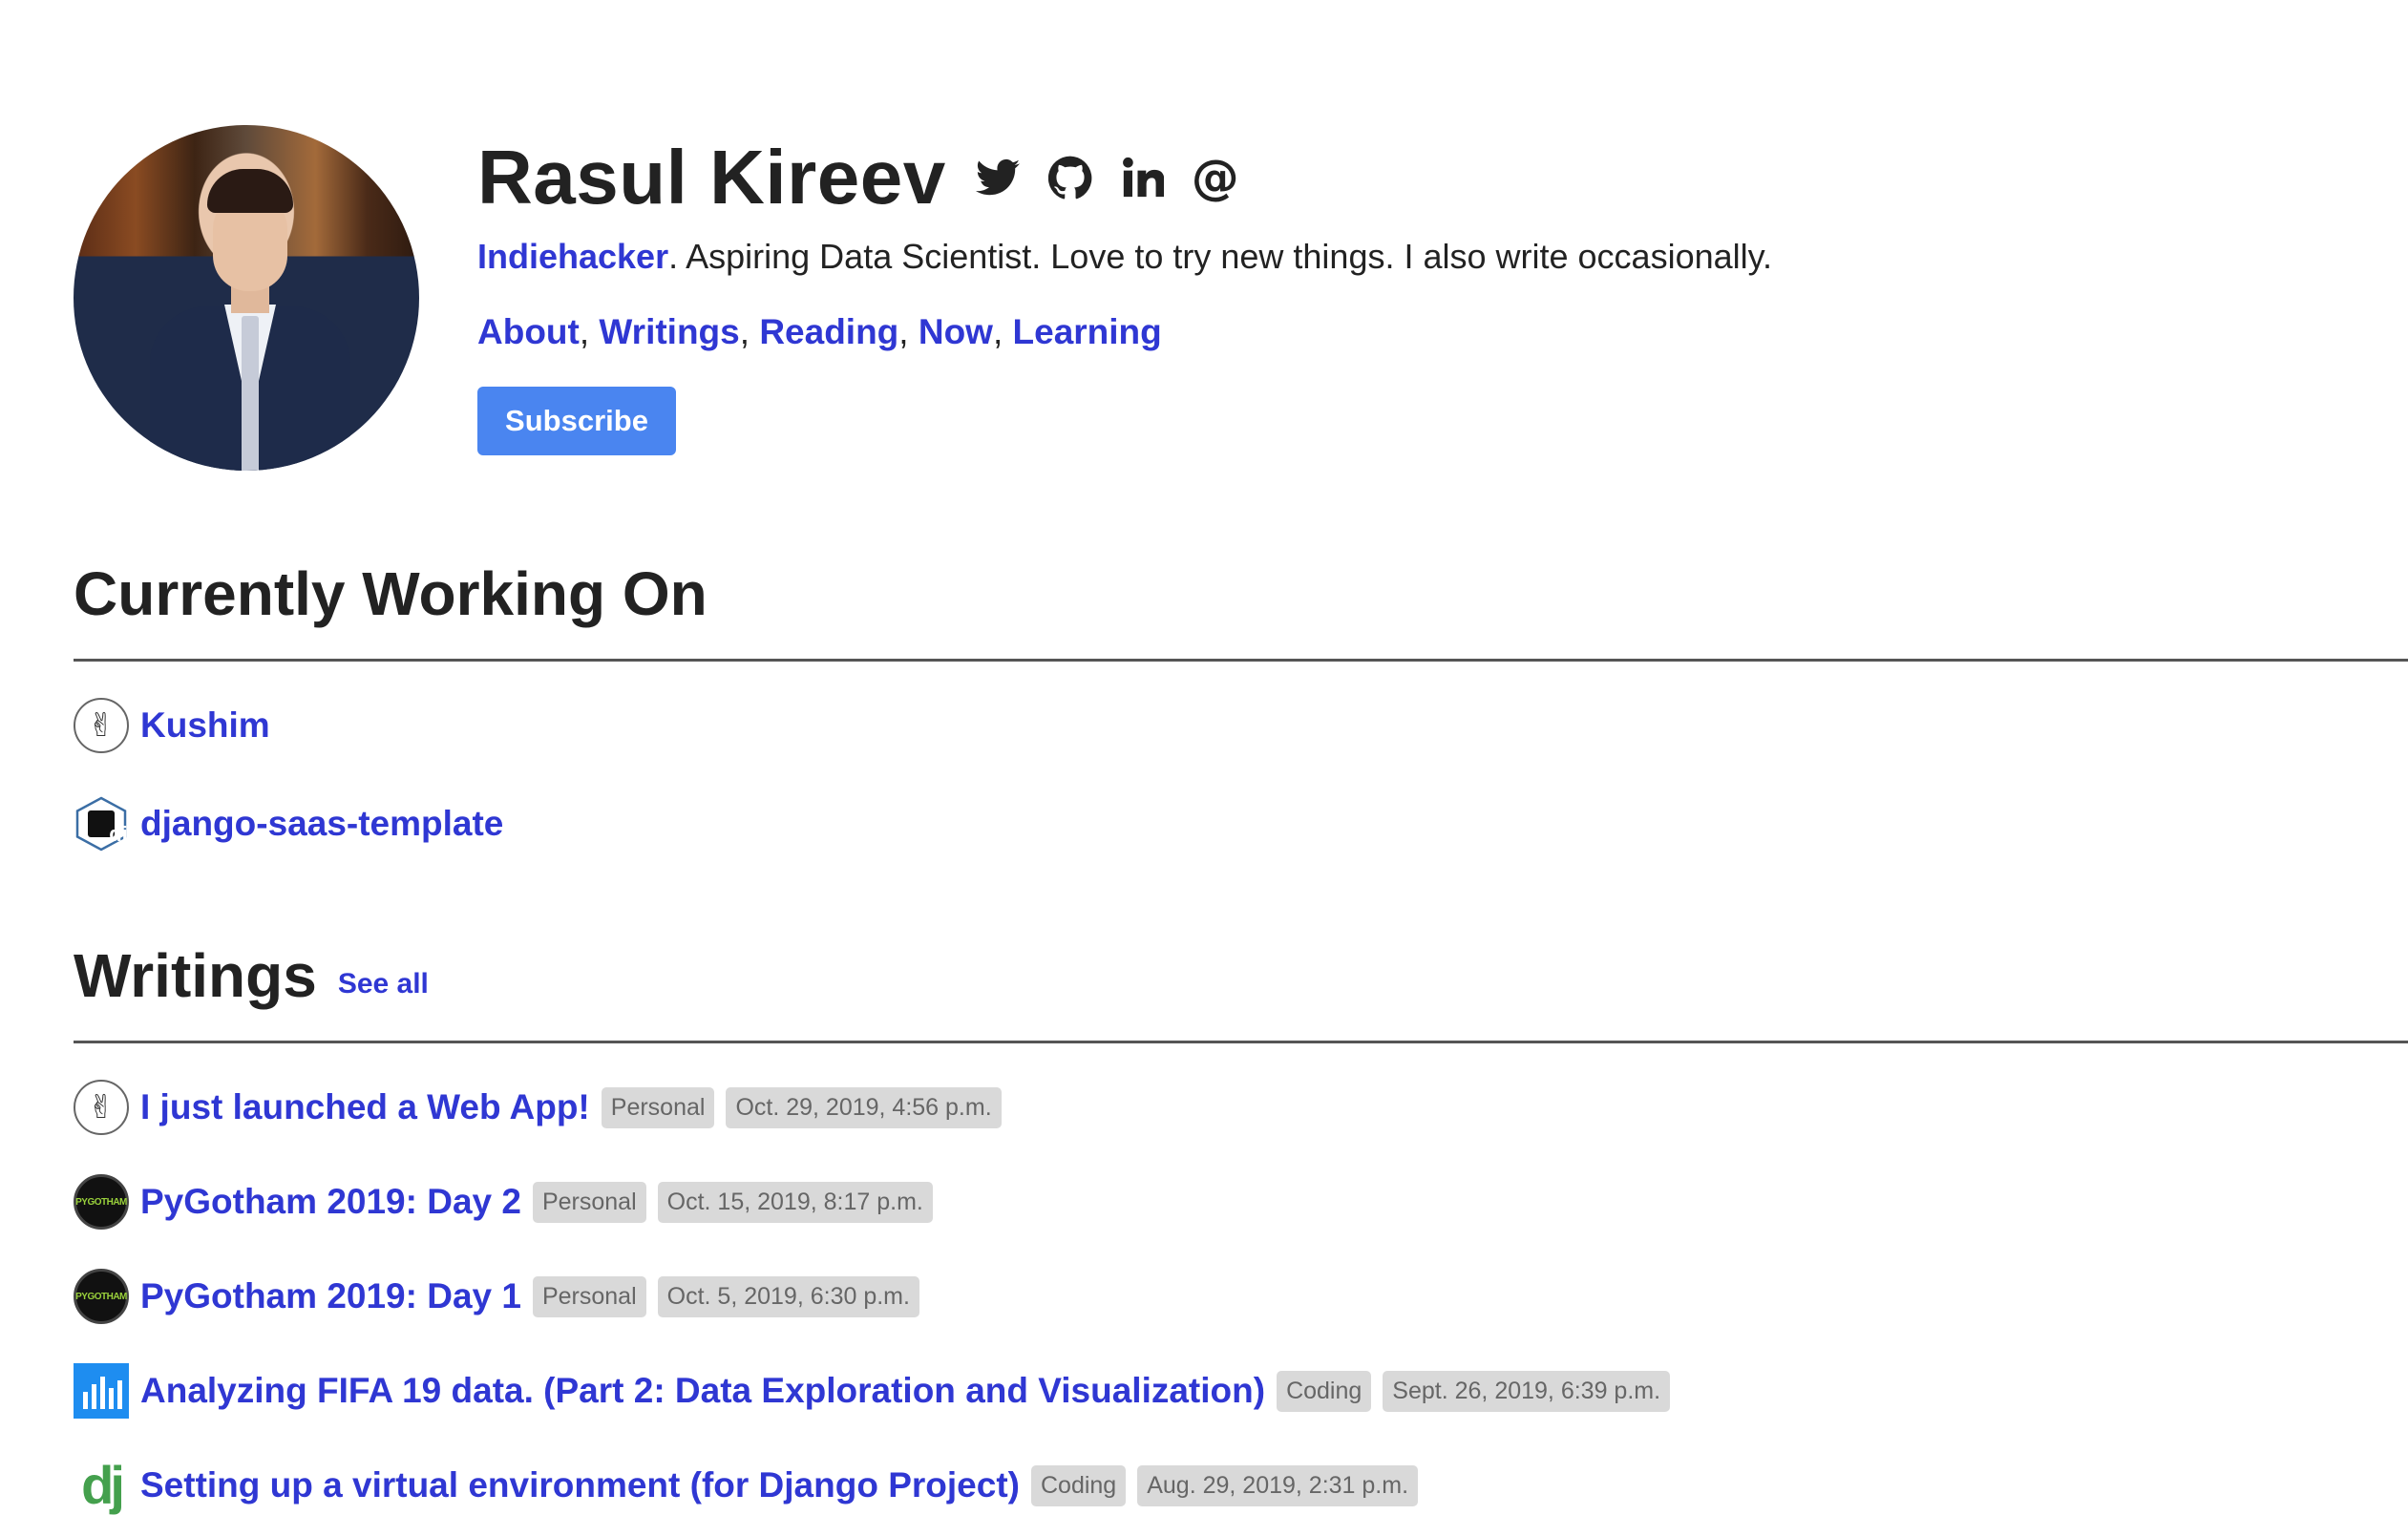  What do you see at coordinates (365, 1107) in the screenshot?
I see `writing-title: I just launched a Web App!` at bounding box center [365, 1107].